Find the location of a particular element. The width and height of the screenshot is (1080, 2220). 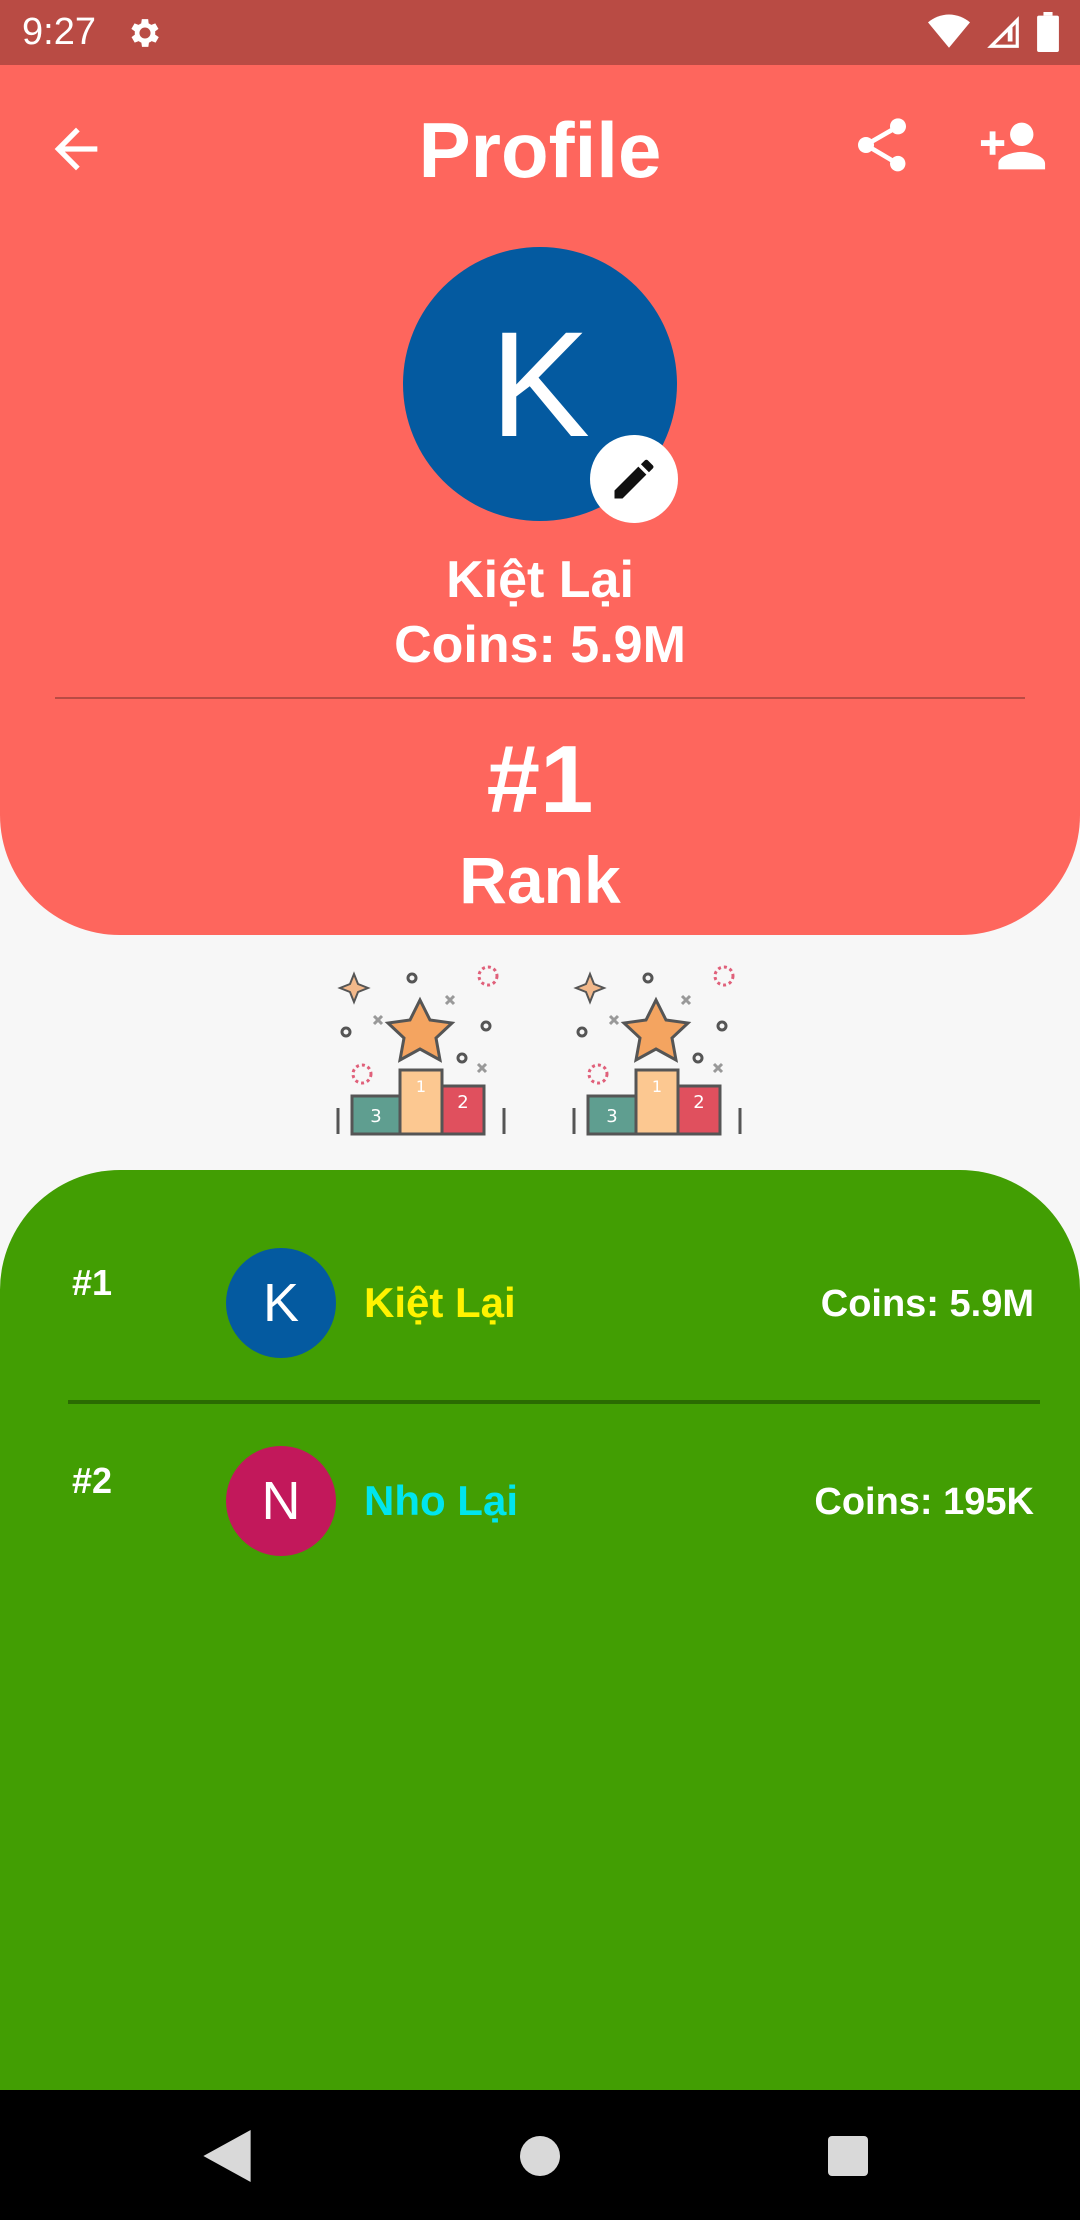

header-divider is located at coordinates (540, 698).